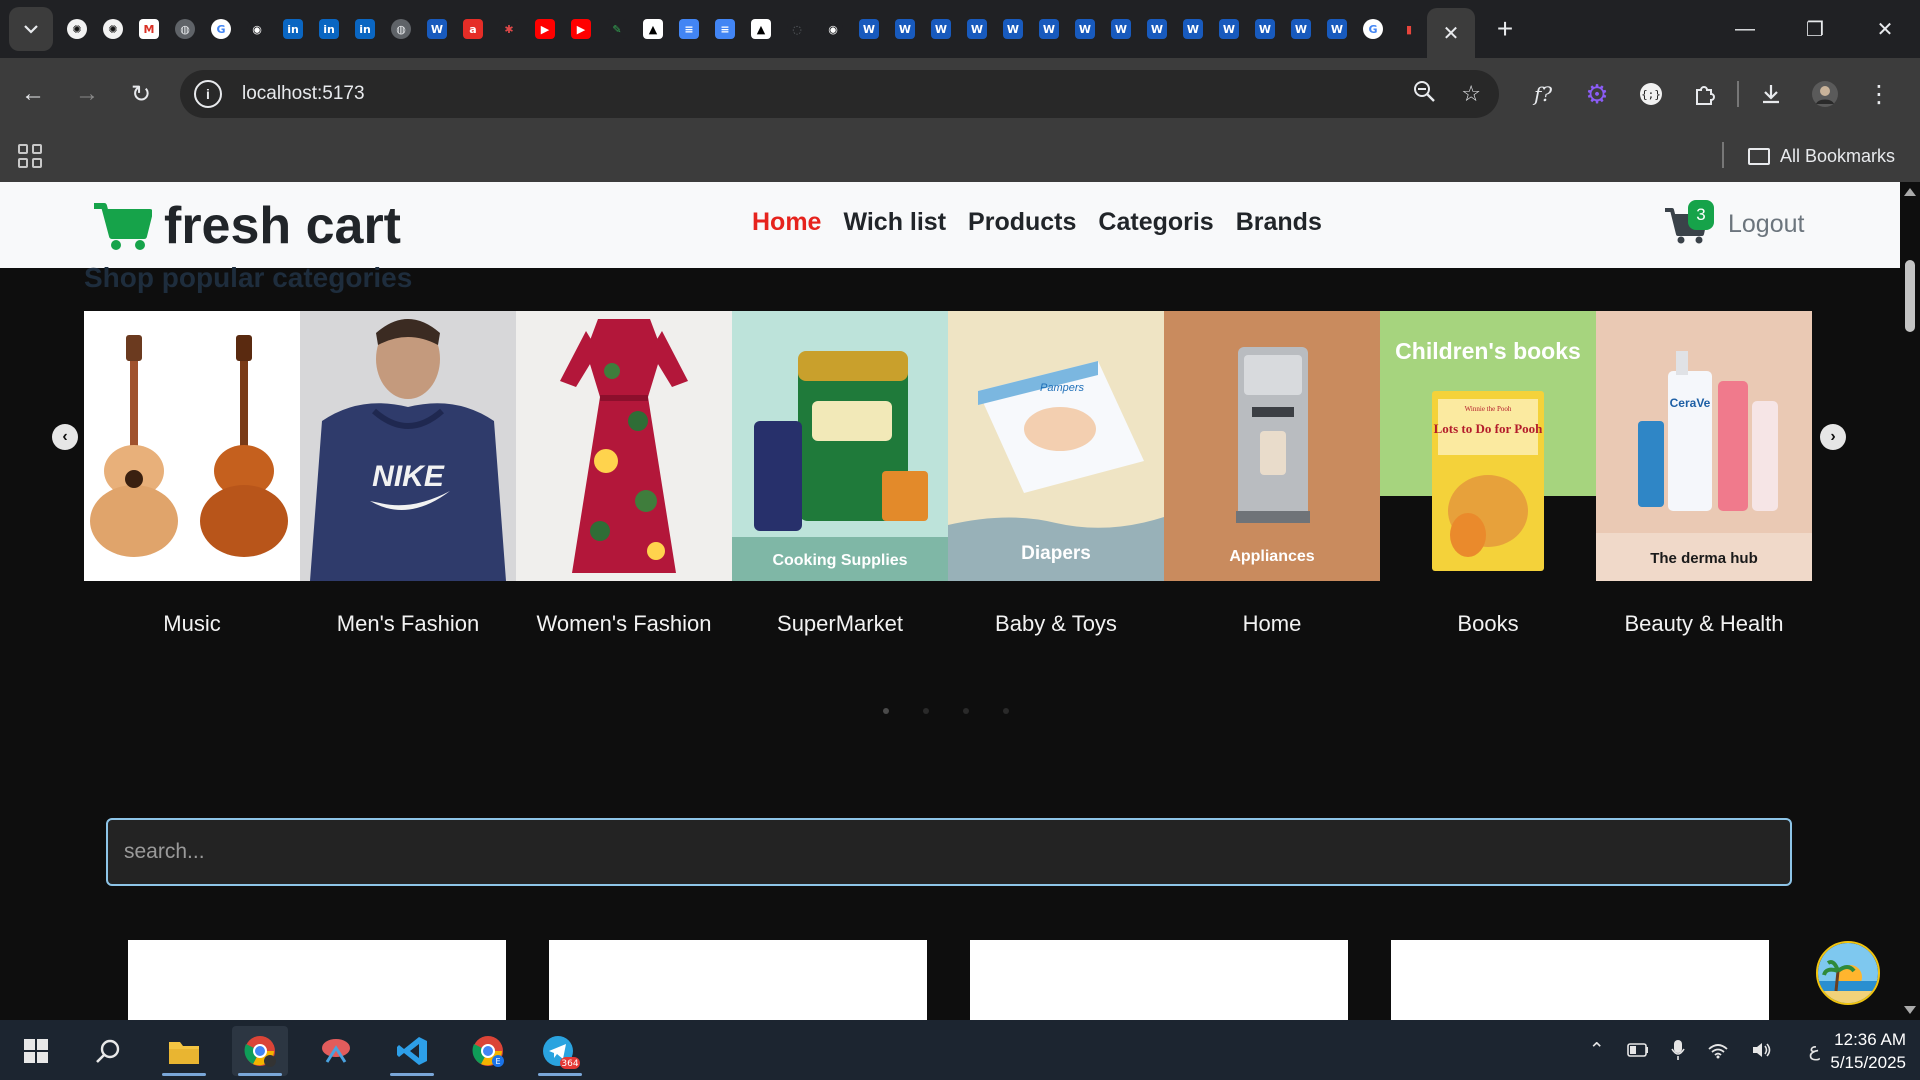  Describe the element at coordinates (1597, 1050) in the screenshot. I see `tray-overflow-chevron-icon: ⌃` at that location.